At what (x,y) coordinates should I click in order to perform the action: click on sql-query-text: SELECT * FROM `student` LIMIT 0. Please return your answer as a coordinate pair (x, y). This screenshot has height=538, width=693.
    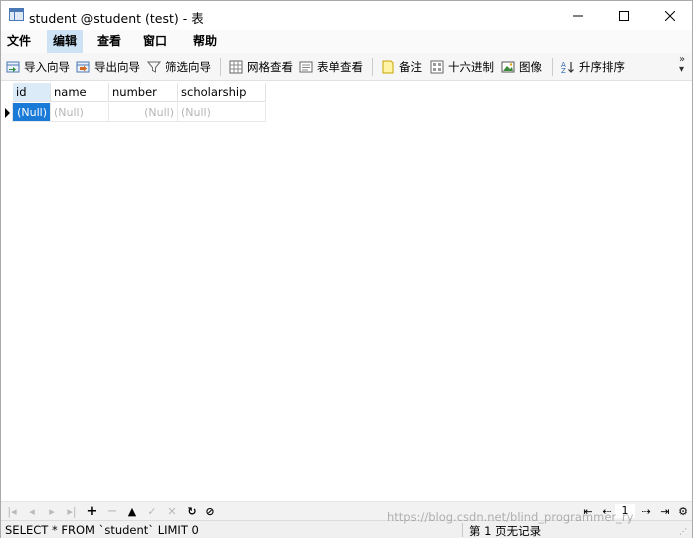
    Looking at the image, I should click on (102, 530).